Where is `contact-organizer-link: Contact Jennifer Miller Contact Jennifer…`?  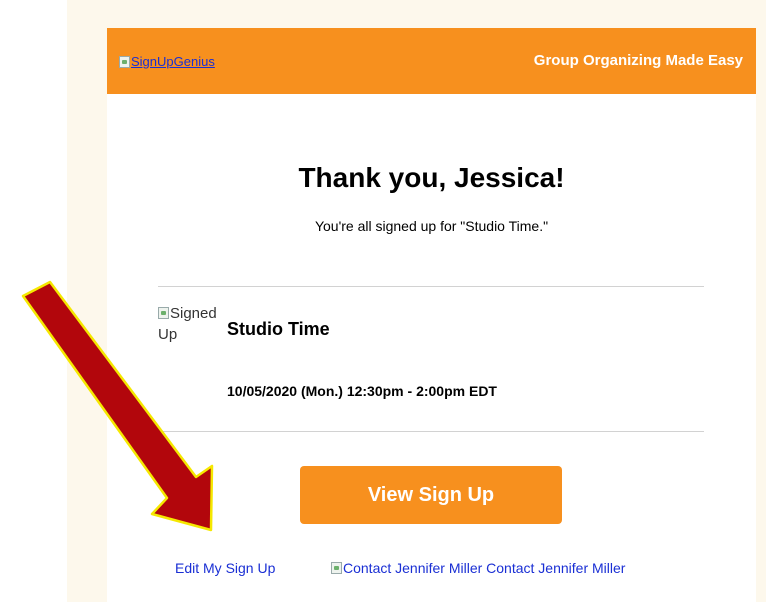 contact-organizer-link: Contact Jennifer Miller Contact Jennifer… is located at coordinates (478, 568).